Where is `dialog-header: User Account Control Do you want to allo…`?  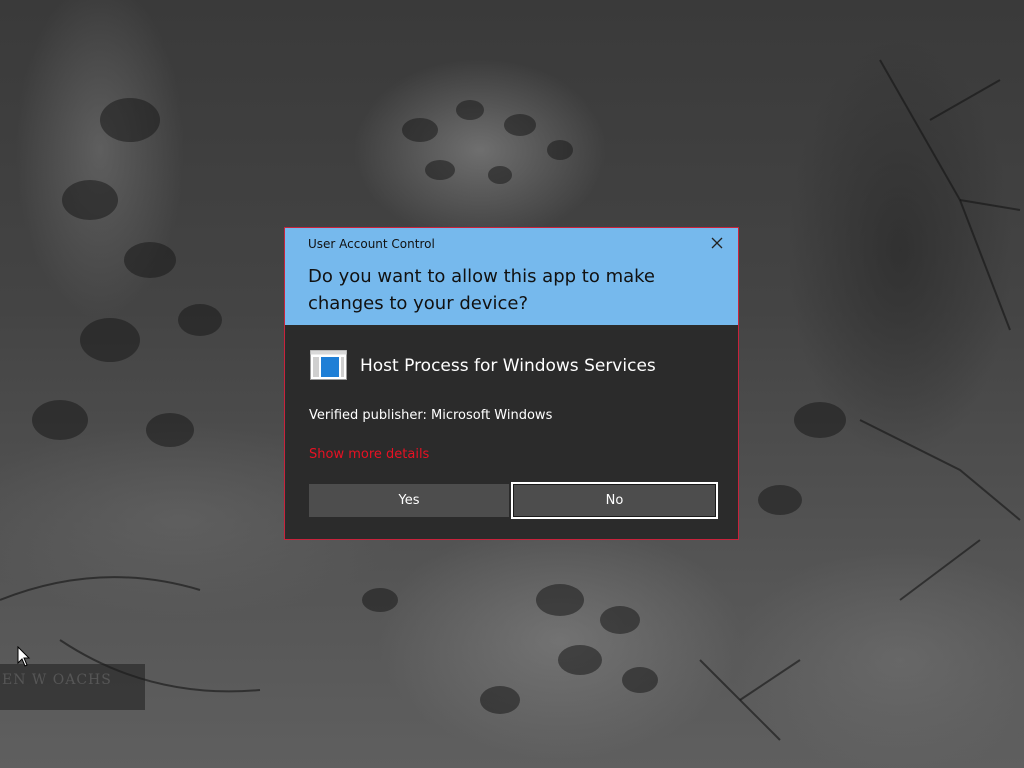 dialog-header: User Account Control Do you want to allo… is located at coordinates (511, 276).